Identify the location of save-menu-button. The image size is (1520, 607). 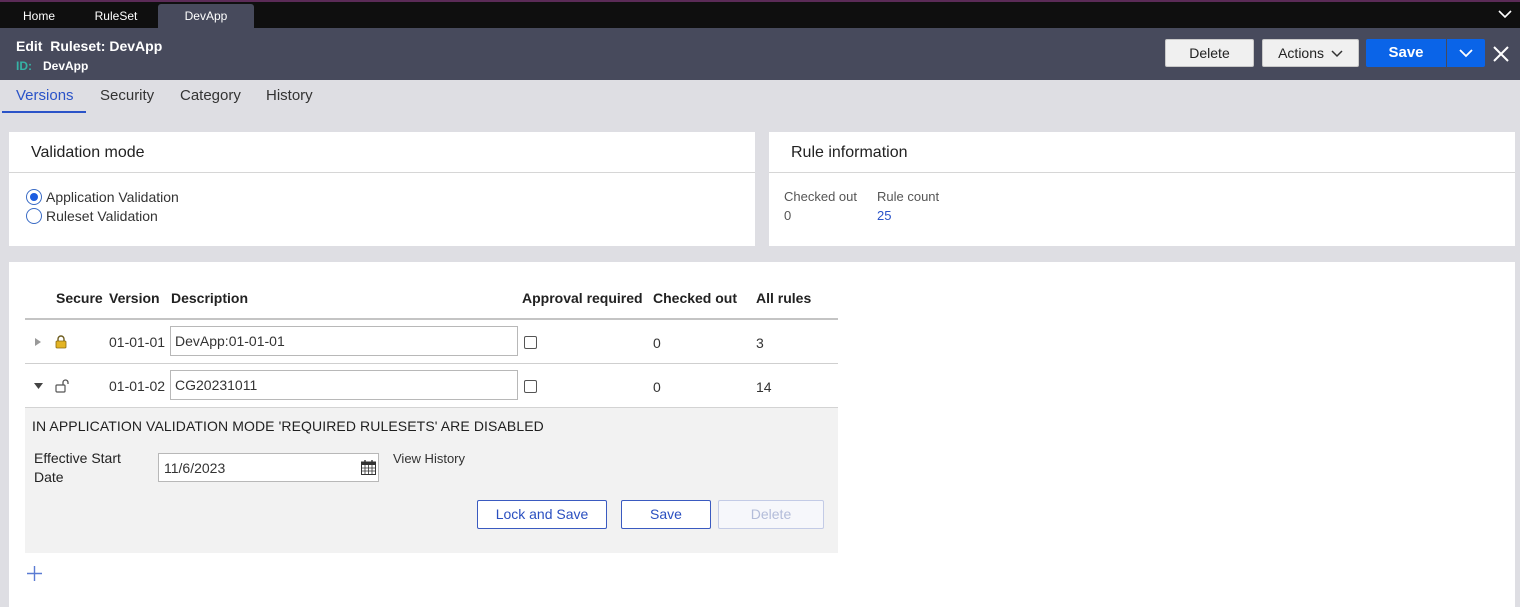
(1466, 53).